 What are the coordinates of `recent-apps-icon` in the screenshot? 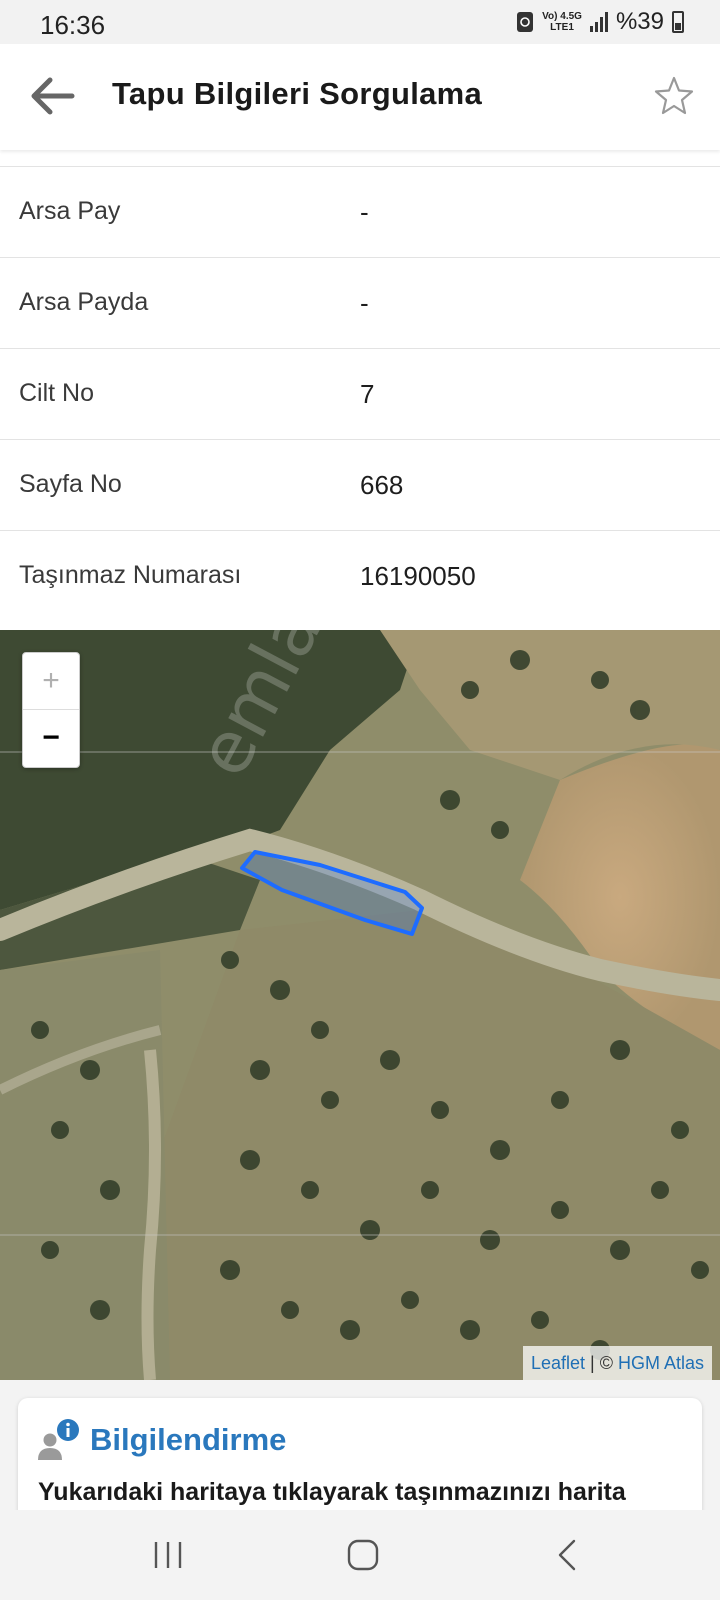 It's located at (168, 1555).